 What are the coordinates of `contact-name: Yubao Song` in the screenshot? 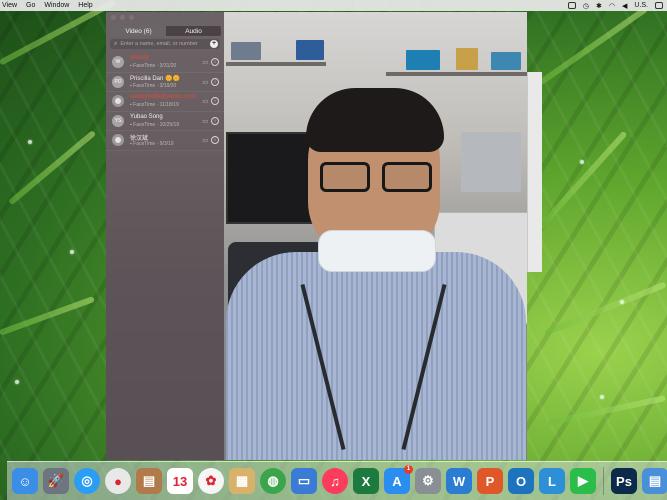 It's located at (146, 116).